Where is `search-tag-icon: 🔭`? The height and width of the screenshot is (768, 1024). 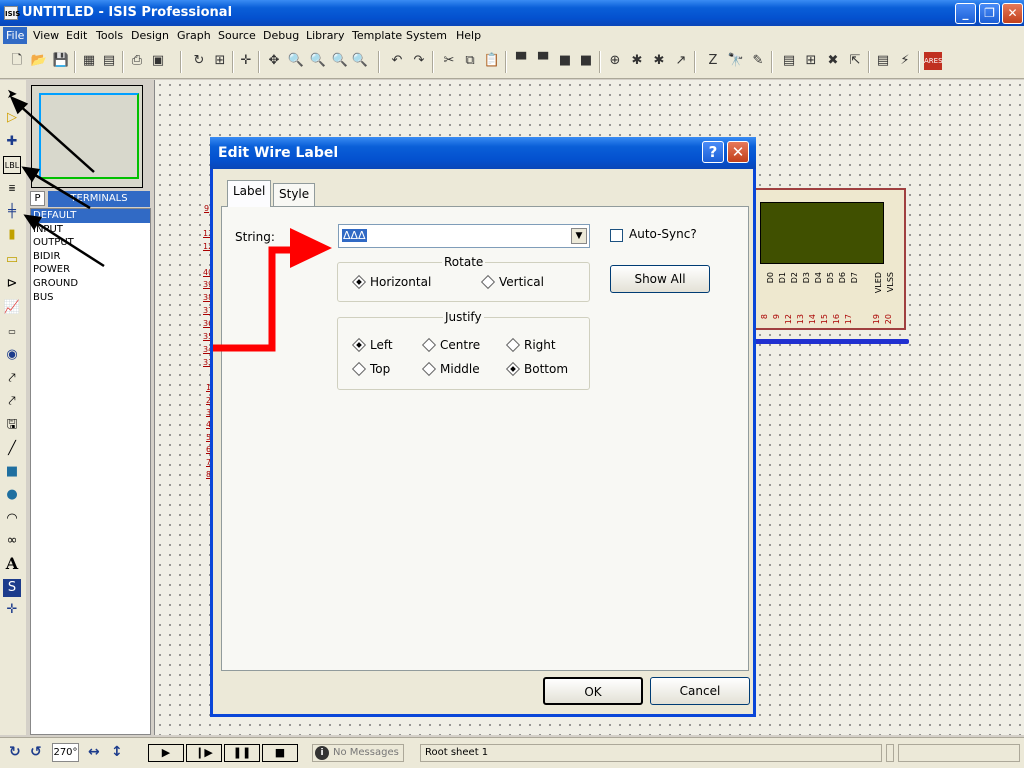 search-tag-icon: 🔭 is located at coordinates (736, 61).